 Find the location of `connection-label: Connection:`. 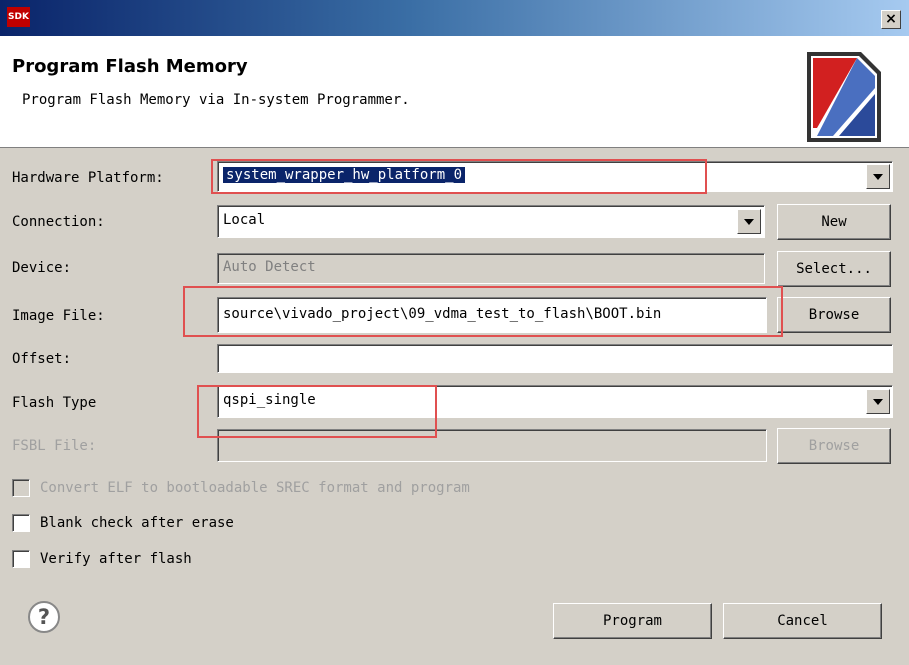

connection-label: Connection: is located at coordinates (58, 222).